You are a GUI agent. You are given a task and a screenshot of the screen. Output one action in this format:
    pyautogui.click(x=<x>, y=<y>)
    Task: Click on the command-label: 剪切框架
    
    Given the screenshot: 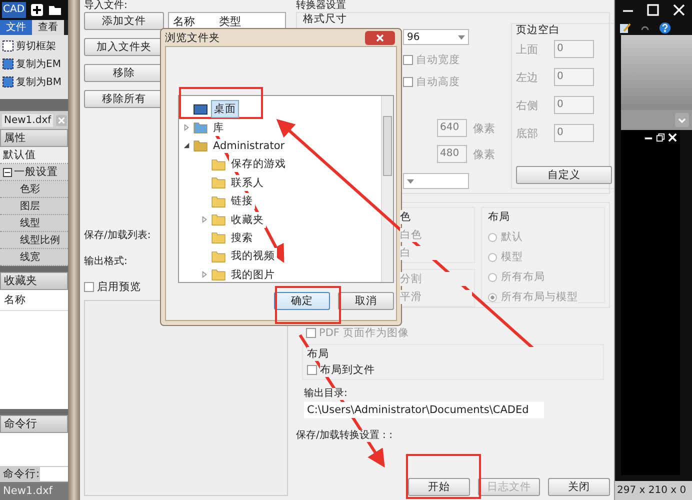 What is the action you would take?
    pyautogui.click(x=36, y=45)
    